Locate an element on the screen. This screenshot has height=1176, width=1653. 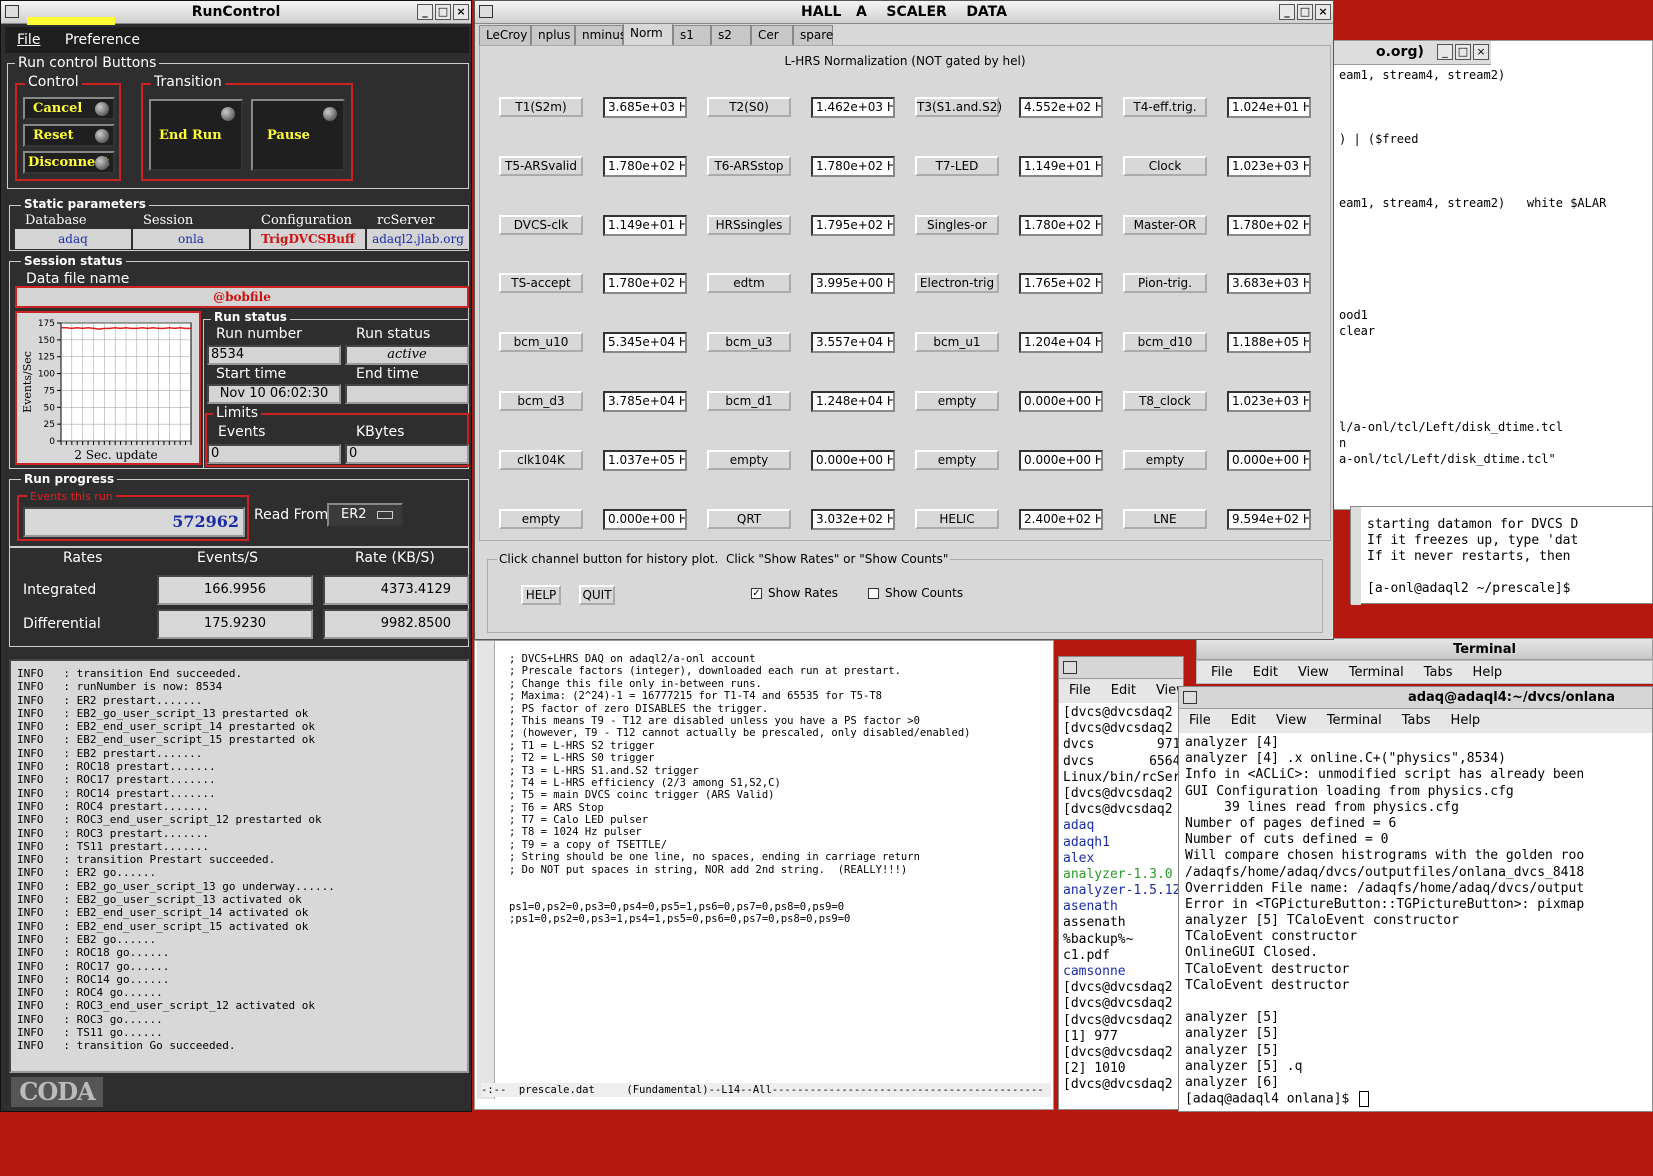
tab-nminus: nminus is located at coordinates (600, 35).